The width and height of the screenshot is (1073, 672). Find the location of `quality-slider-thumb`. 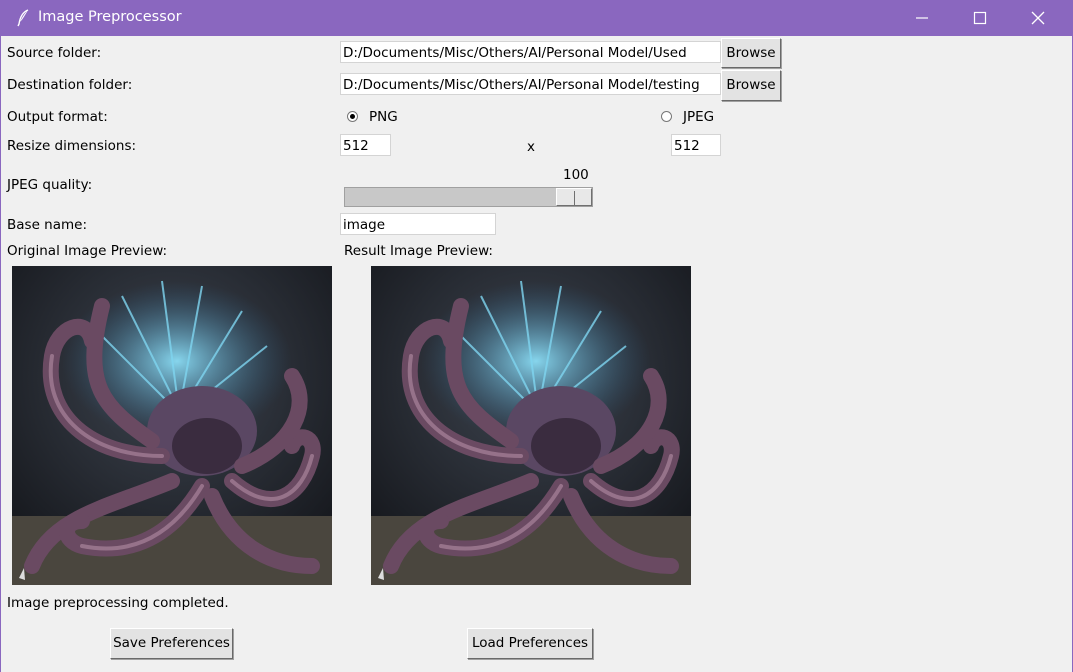

quality-slider-thumb is located at coordinates (574, 197).